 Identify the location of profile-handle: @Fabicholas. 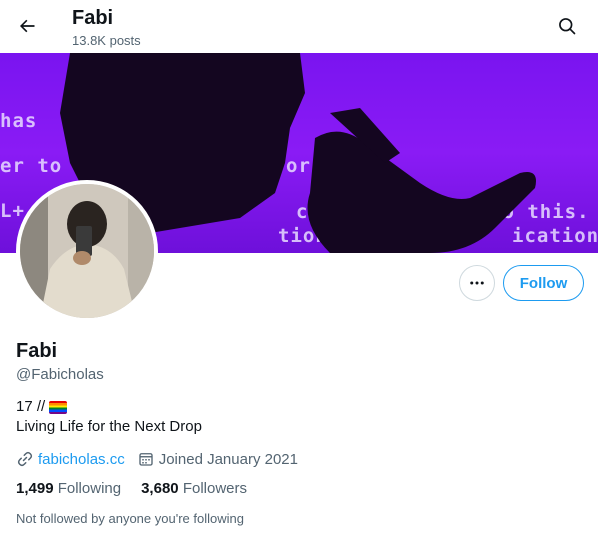
(60, 374).